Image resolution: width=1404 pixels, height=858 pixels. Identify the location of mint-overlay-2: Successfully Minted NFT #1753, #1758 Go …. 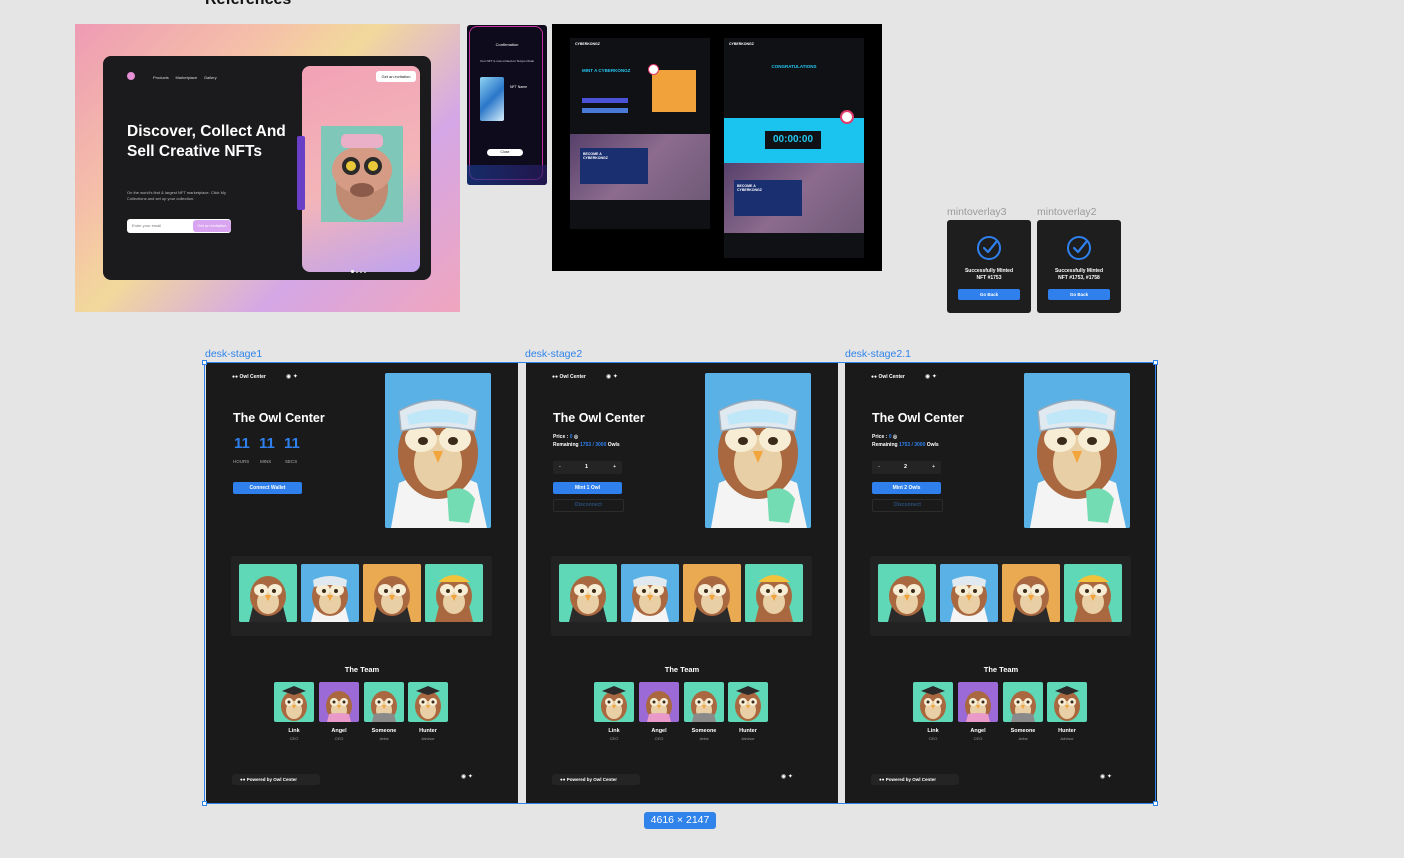
(1079, 266).